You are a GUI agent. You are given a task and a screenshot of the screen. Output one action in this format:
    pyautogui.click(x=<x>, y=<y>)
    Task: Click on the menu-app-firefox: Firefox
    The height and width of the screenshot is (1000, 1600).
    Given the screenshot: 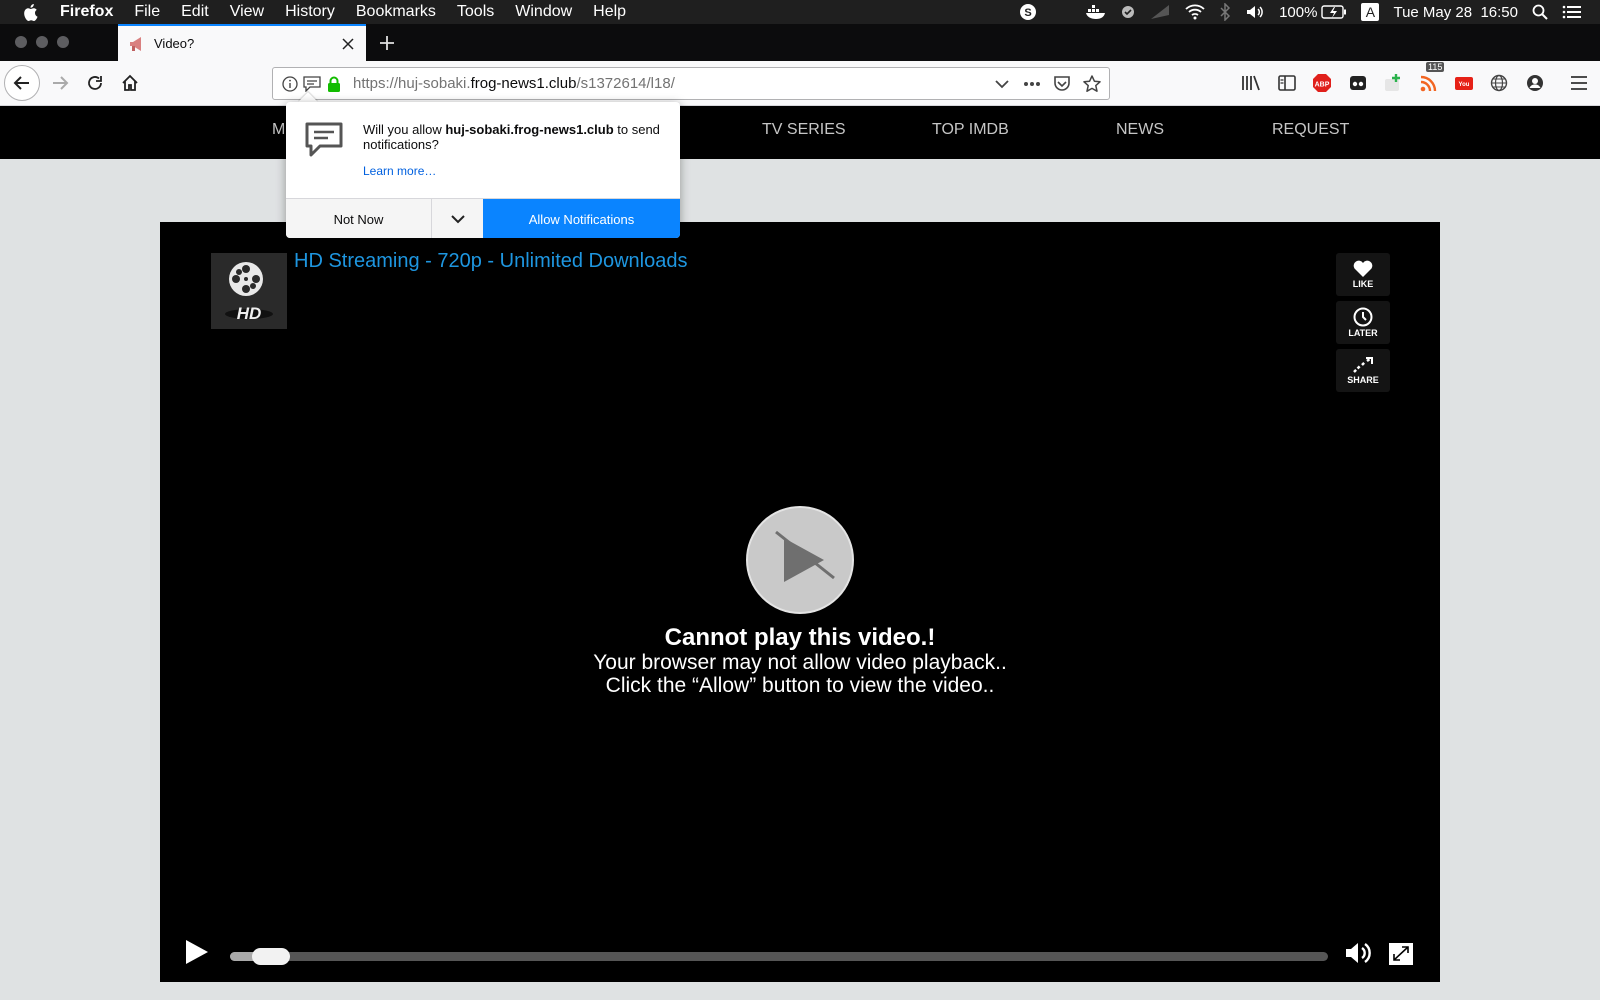 What is the action you would take?
    pyautogui.click(x=86, y=12)
    